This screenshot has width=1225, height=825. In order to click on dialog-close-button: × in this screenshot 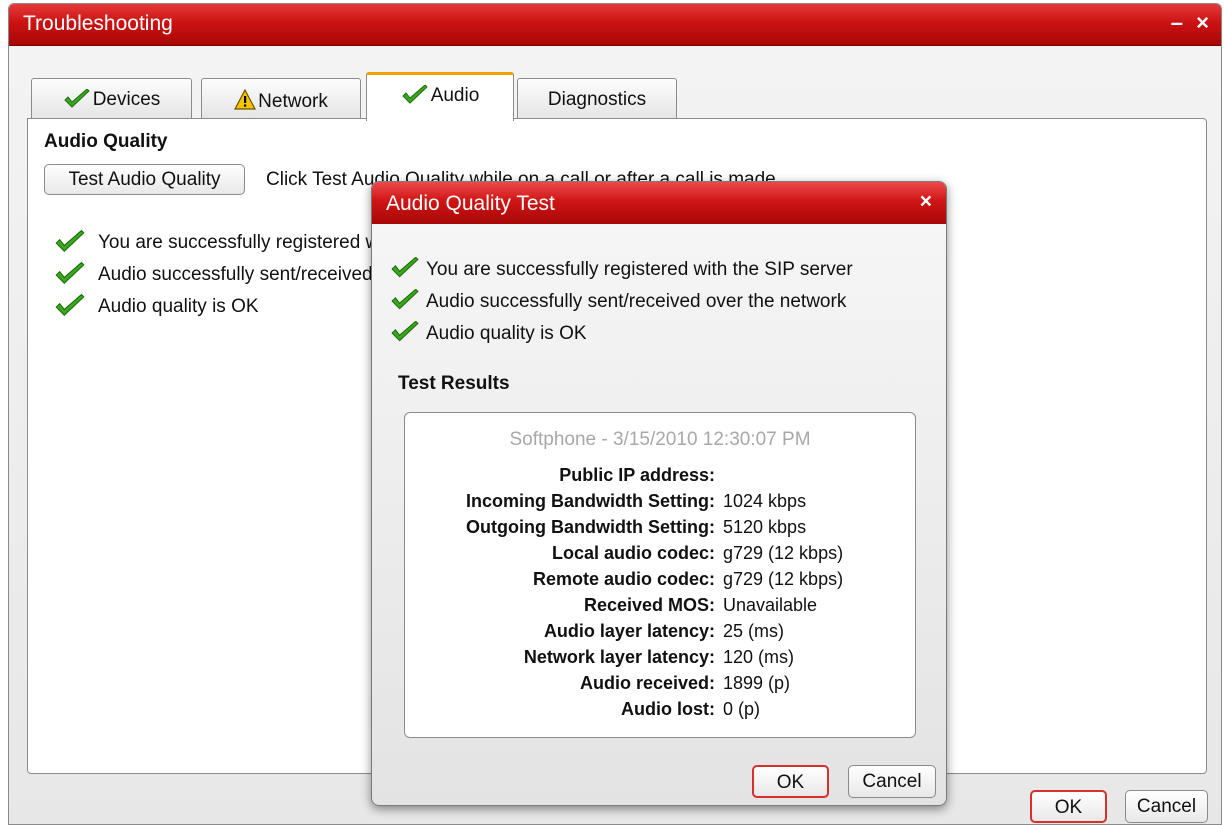, I will do `click(926, 202)`.